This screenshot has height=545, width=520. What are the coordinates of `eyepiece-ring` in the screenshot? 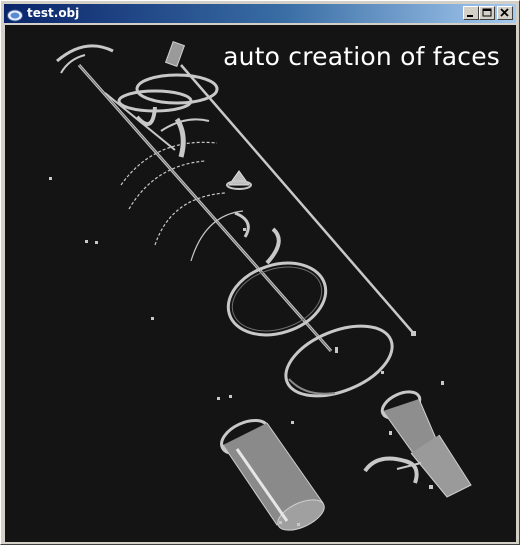 It's located at (391, 470).